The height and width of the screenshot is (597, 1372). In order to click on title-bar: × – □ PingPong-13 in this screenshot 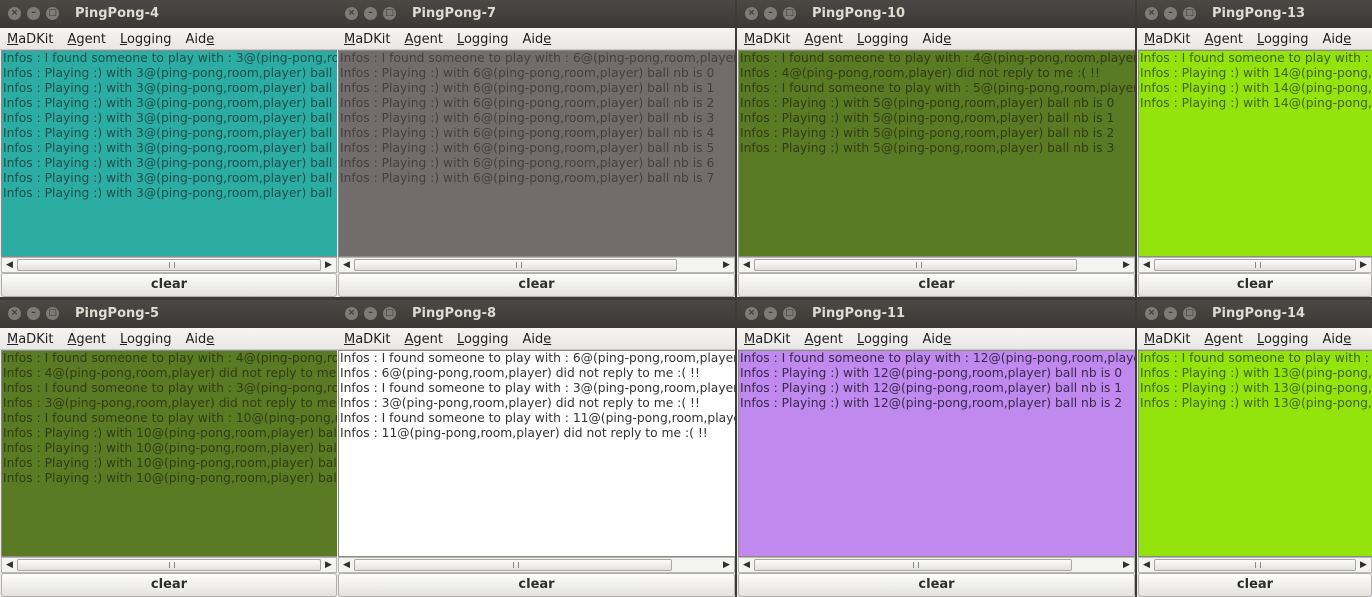, I will do `click(1254, 14)`.